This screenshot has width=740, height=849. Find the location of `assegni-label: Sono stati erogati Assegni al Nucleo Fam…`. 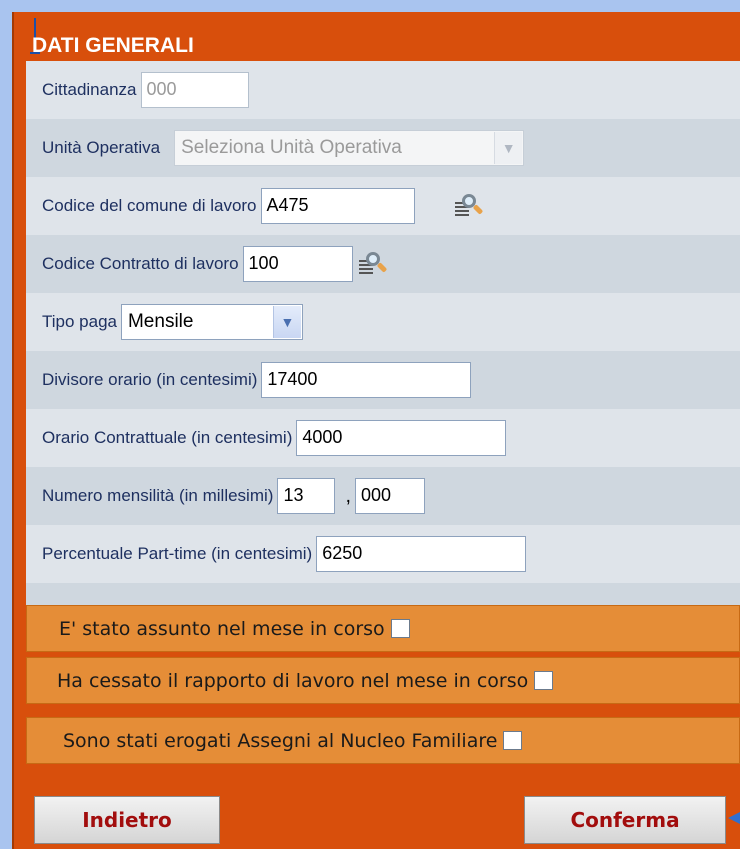

assegni-label: Sono stati erogati Assegni al Nucleo Fam… is located at coordinates (280, 740).